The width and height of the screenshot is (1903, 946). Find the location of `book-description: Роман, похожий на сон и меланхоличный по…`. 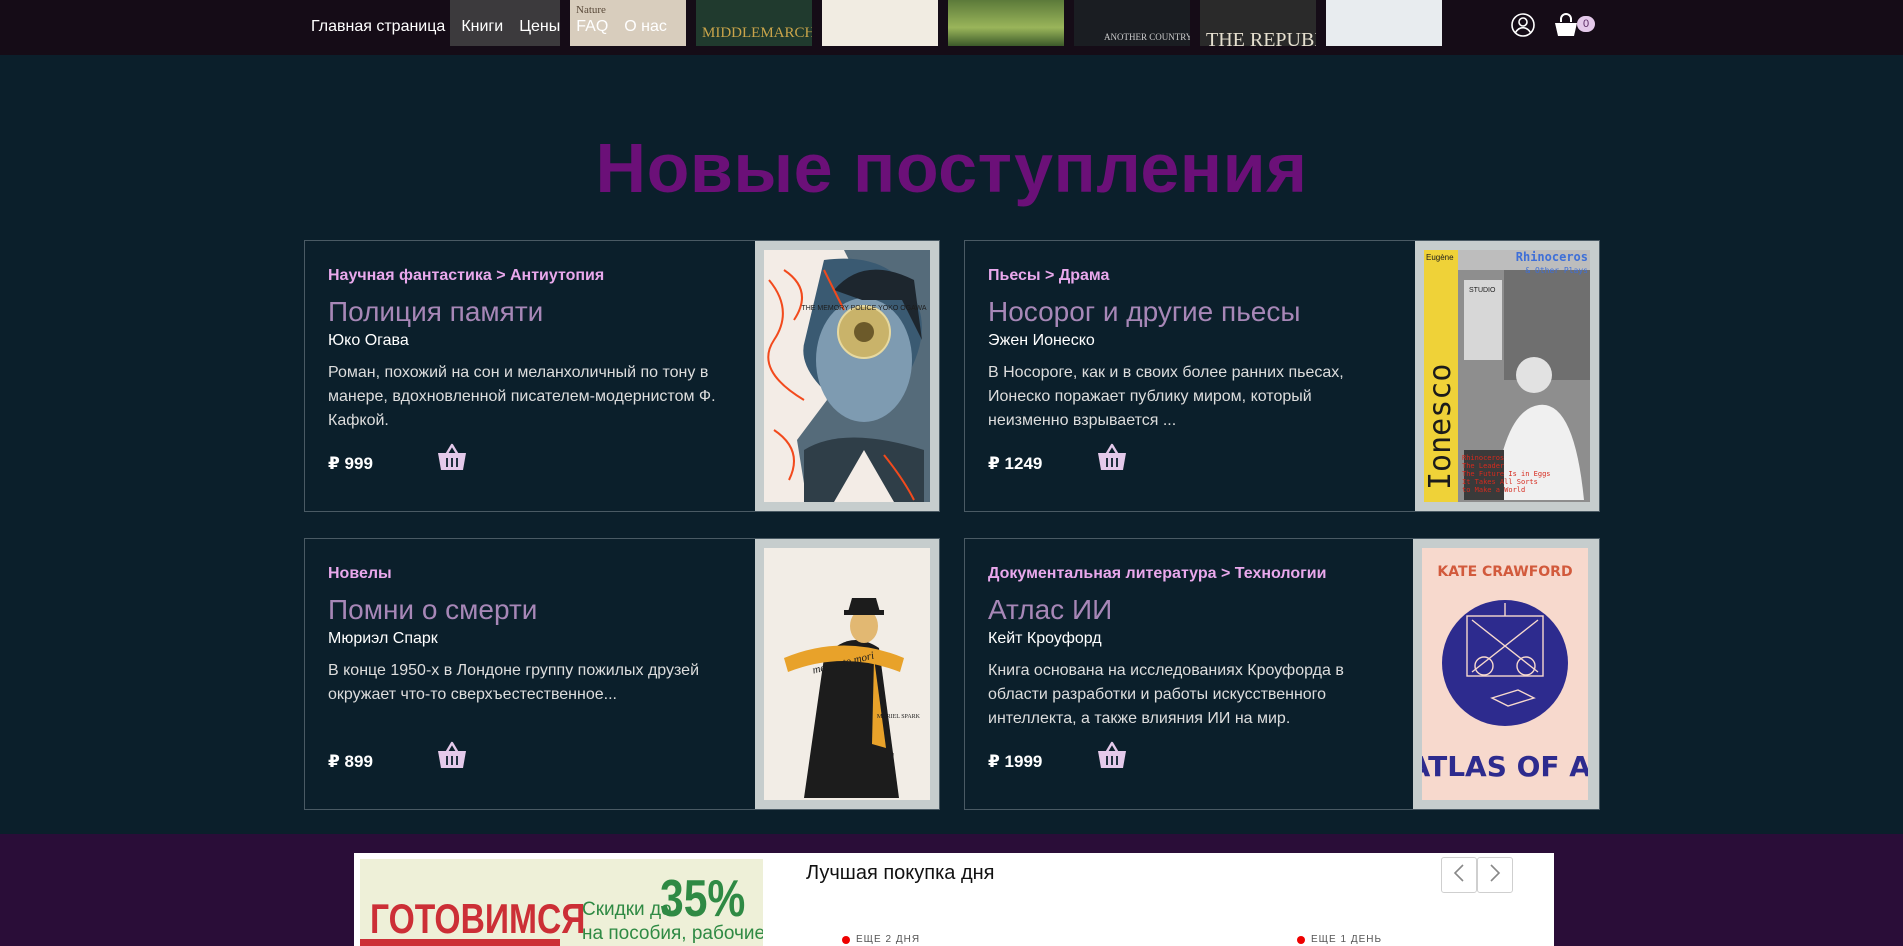

book-description: Роман, похожий на сон и меланхоличный по… is located at coordinates (522, 396).